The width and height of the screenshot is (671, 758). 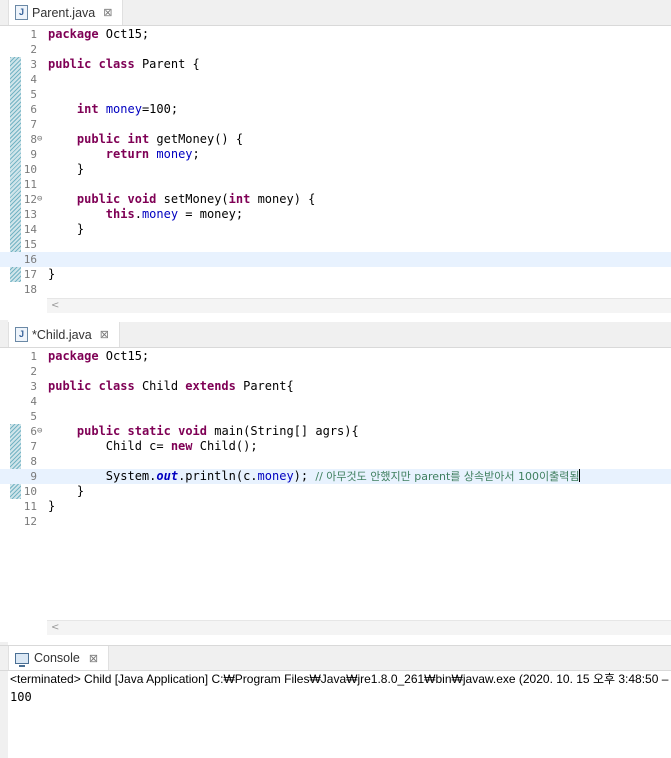 I want to click on code-line: 6 int money=100;, so click(x=335, y=109).